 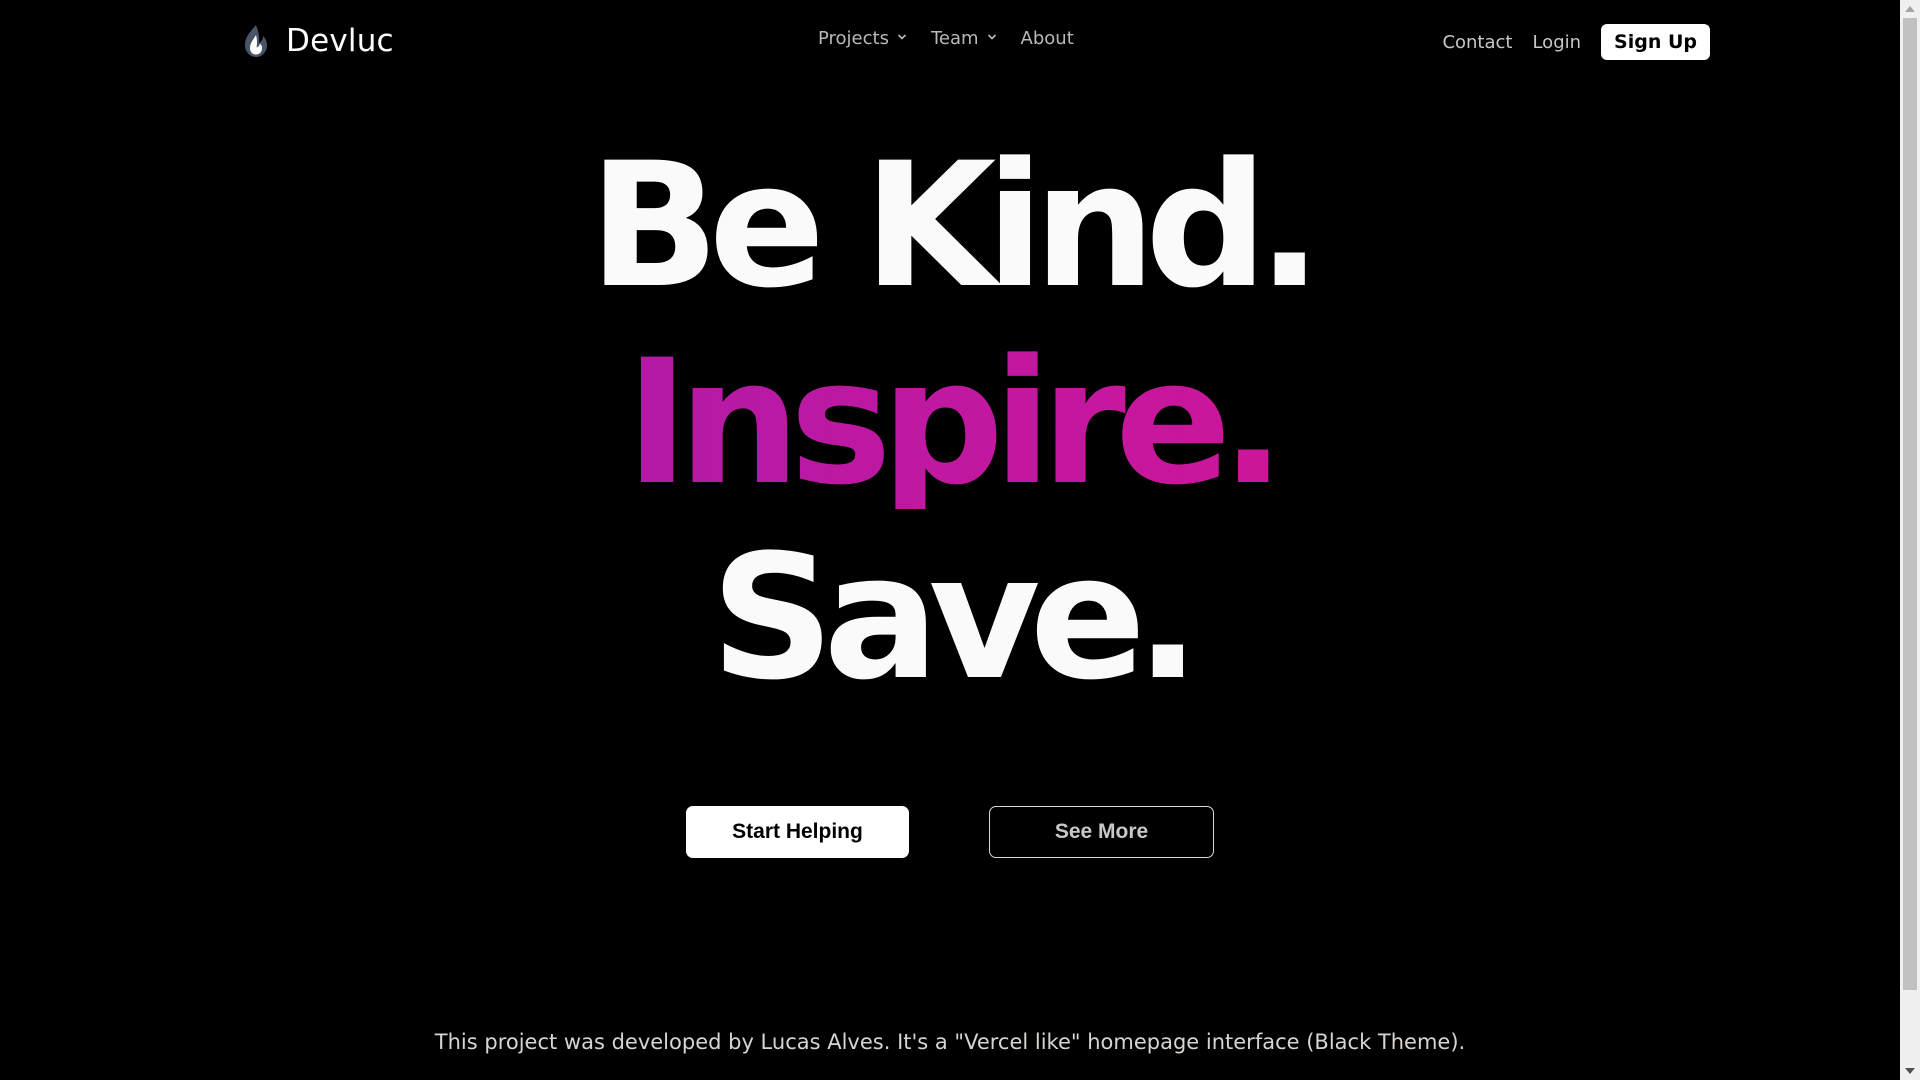 I want to click on nav-team: Team, so click(x=964, y=38).